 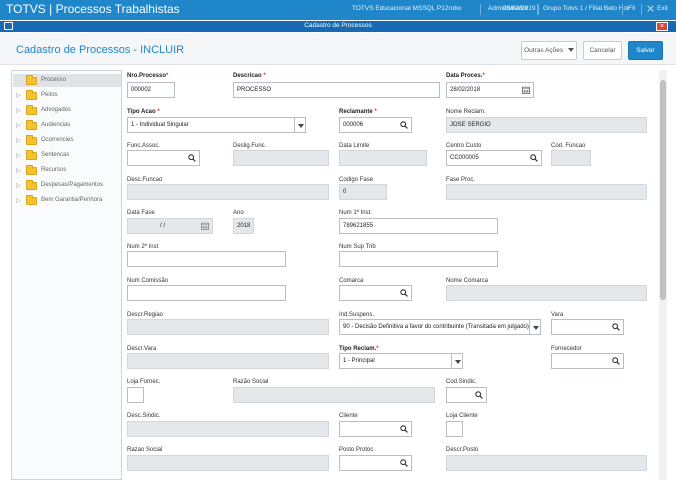 I want to click on scrollbar-thumb, so click(x=663, y=190).